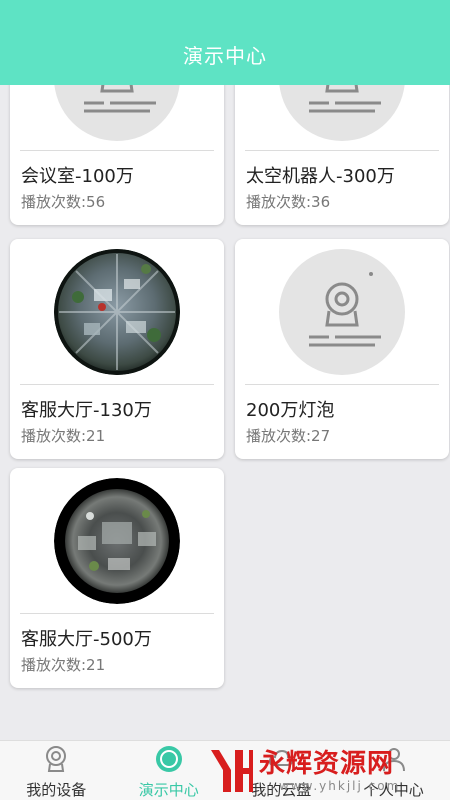  Describe the element at coordinates (225, 42) in the screenshot. I see `app-header: 演示中心` at that location.